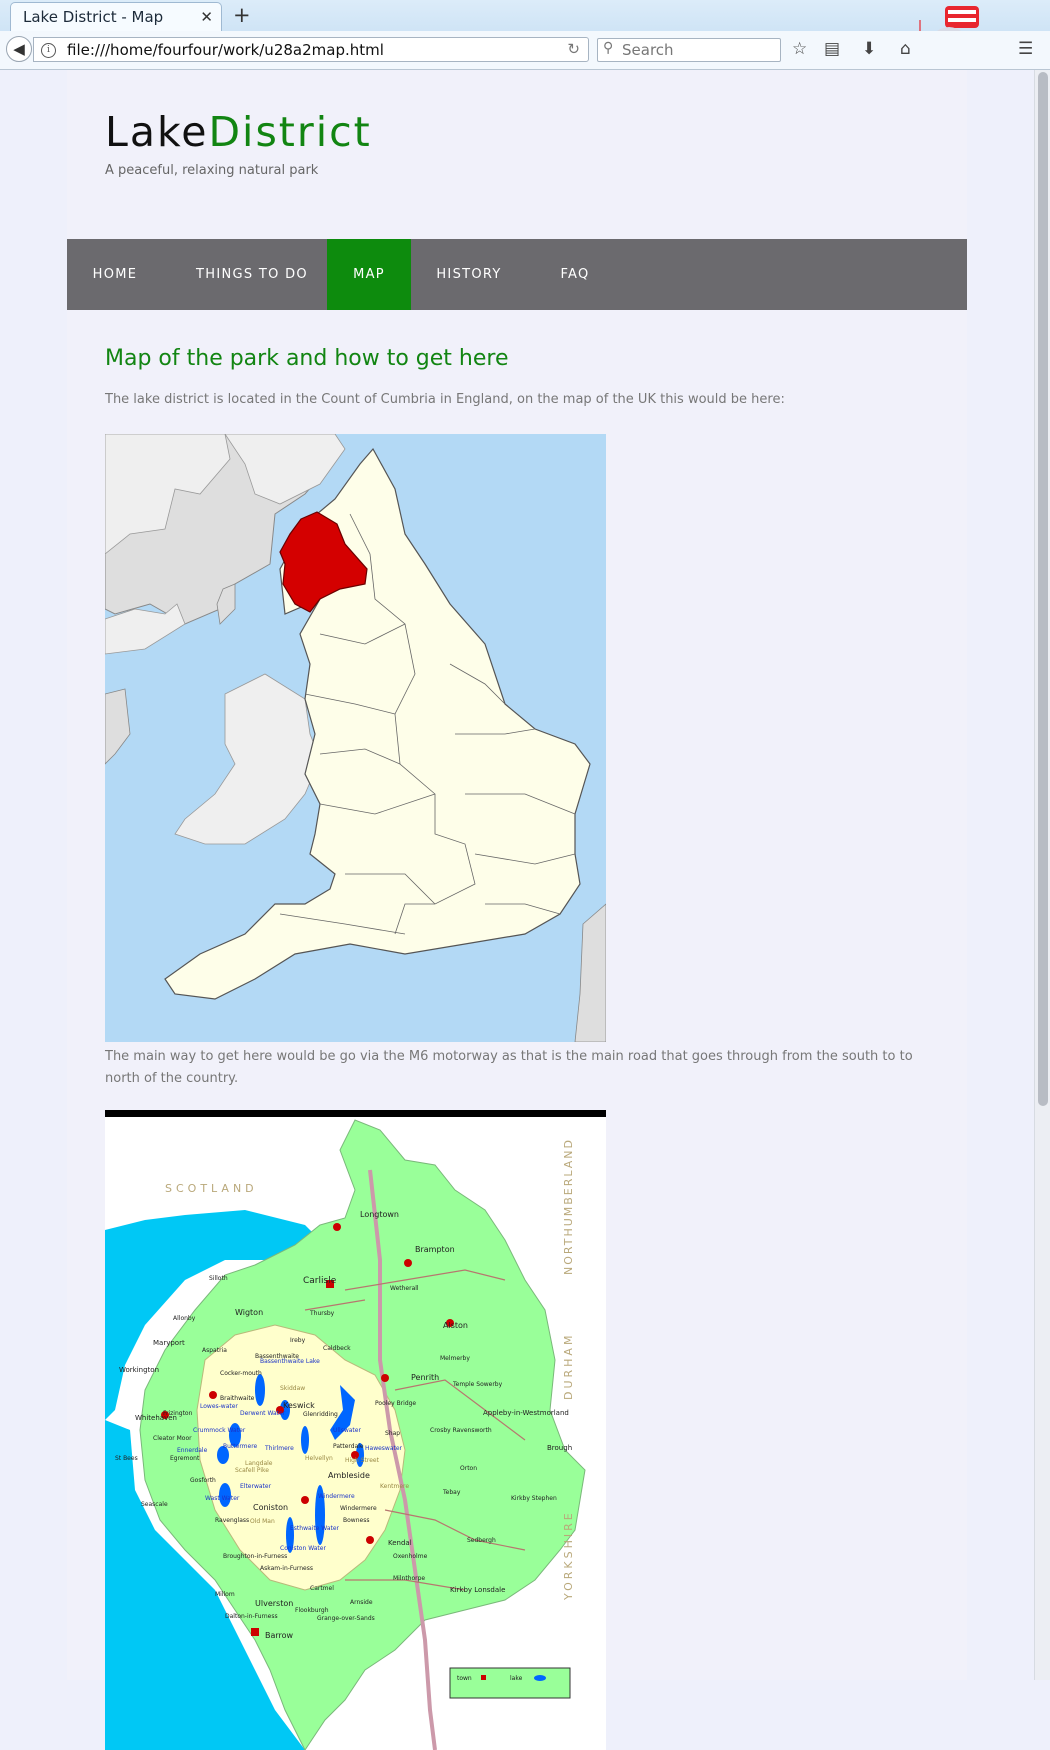  Describe the element at coordinates (384, 1448) in the screenshot. I see `map-lake-haweswater: Haweswater` at that location.